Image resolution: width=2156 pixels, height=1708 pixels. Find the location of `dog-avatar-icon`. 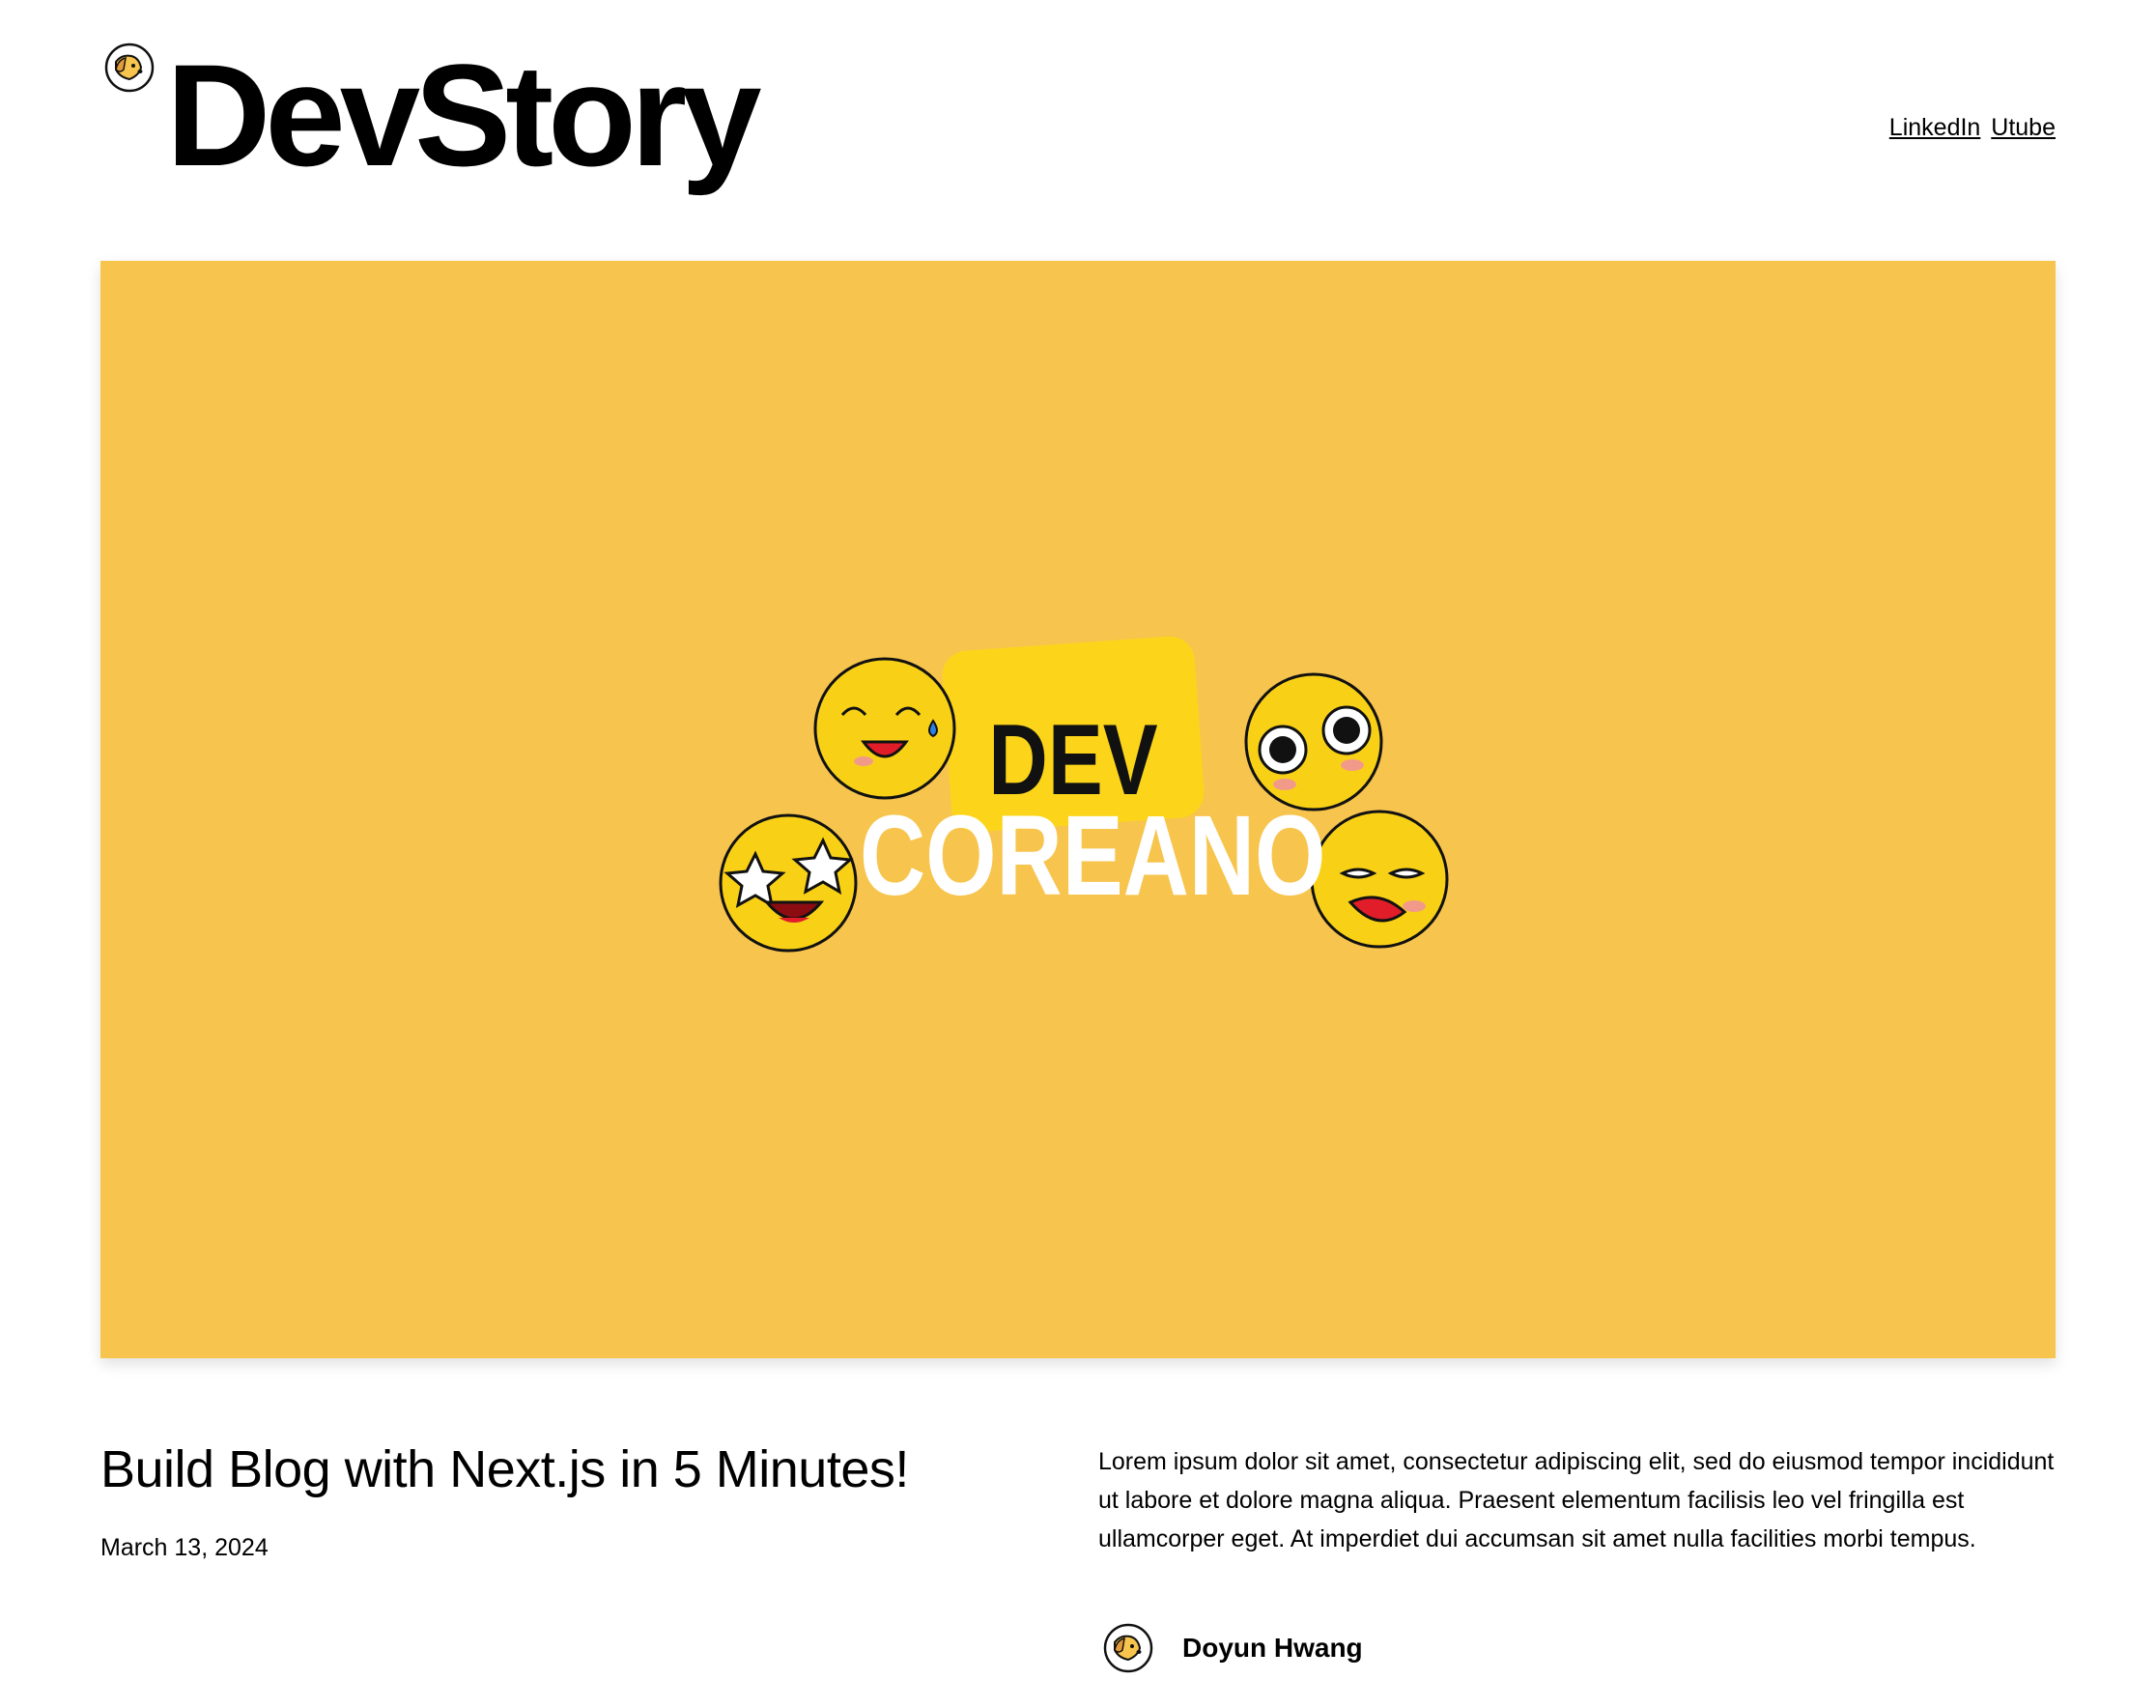

dog-avatar-icon is located at coordinates (1128, 1648).